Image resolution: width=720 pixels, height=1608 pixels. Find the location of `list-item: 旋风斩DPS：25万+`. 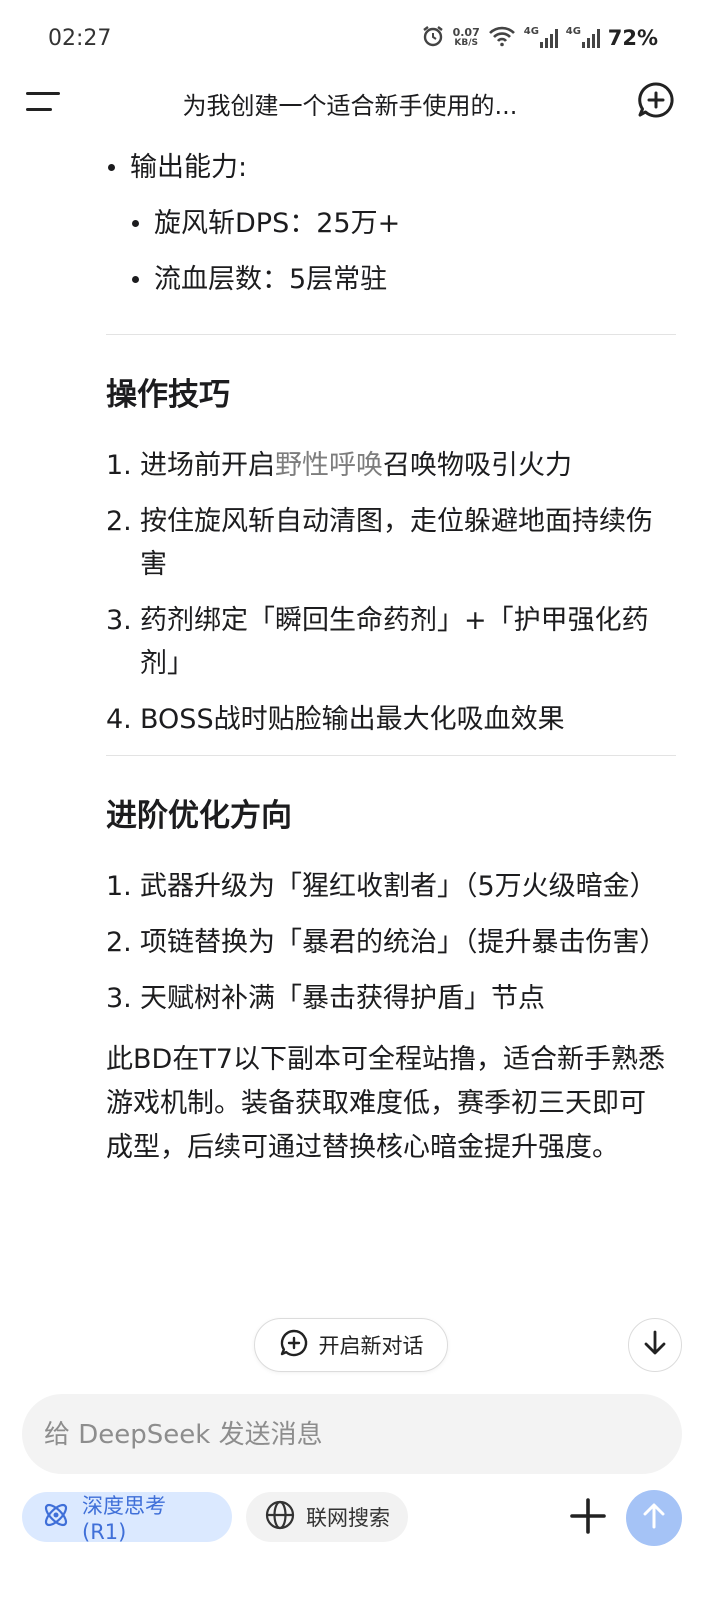

list-item: 旋风斩DPS：25万+ is located at coordinates (403, 224).